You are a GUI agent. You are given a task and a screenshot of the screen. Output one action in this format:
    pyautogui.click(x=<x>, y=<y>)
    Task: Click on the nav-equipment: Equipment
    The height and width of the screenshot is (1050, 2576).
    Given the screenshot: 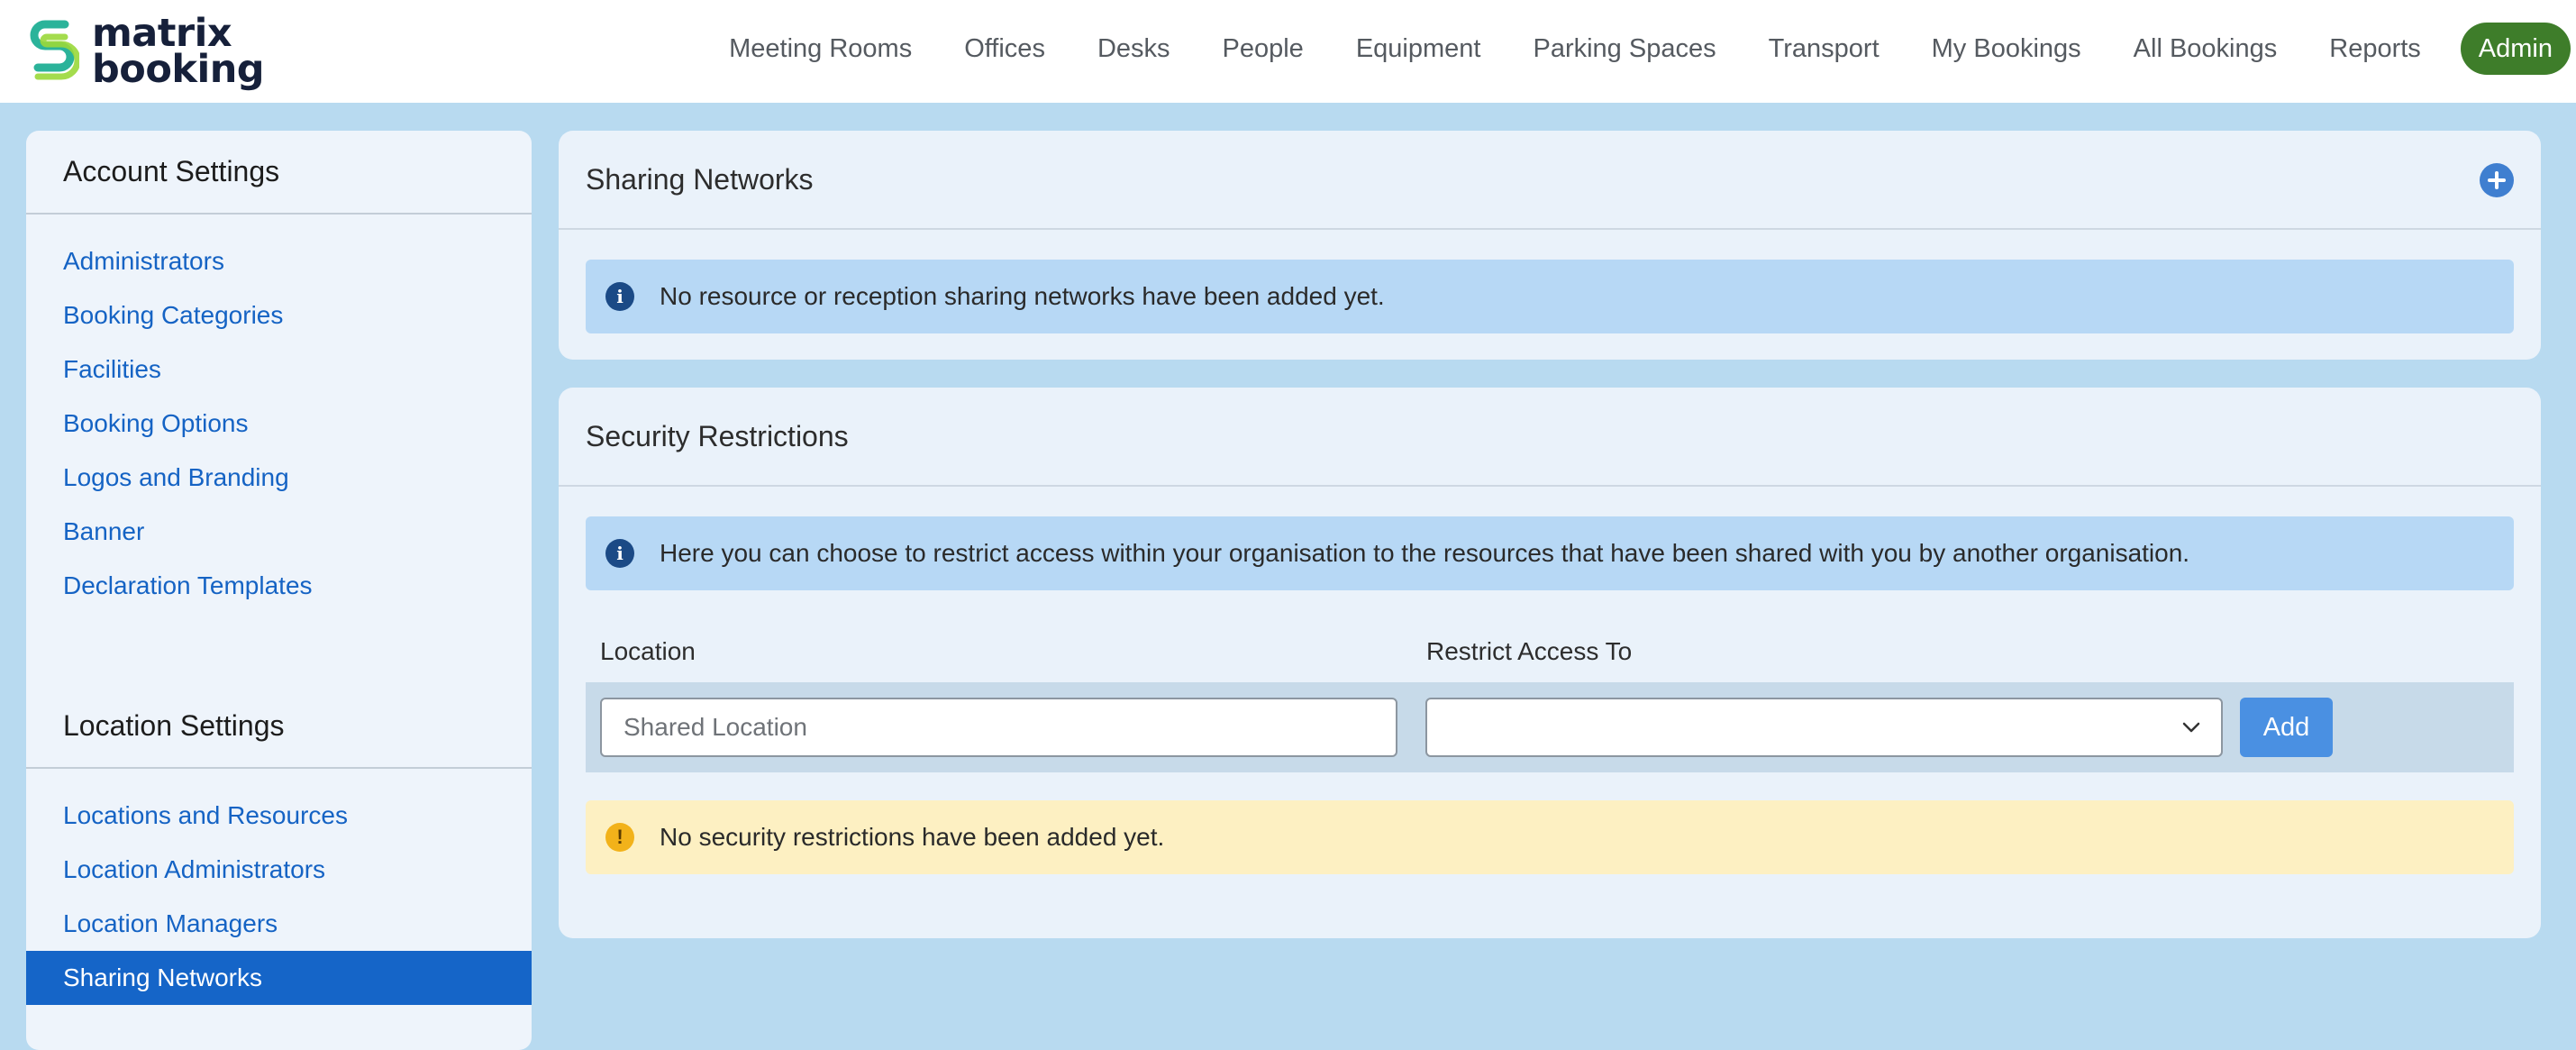 What is the action you would take?
    pyautogui.click(x=1418, y=49)
    